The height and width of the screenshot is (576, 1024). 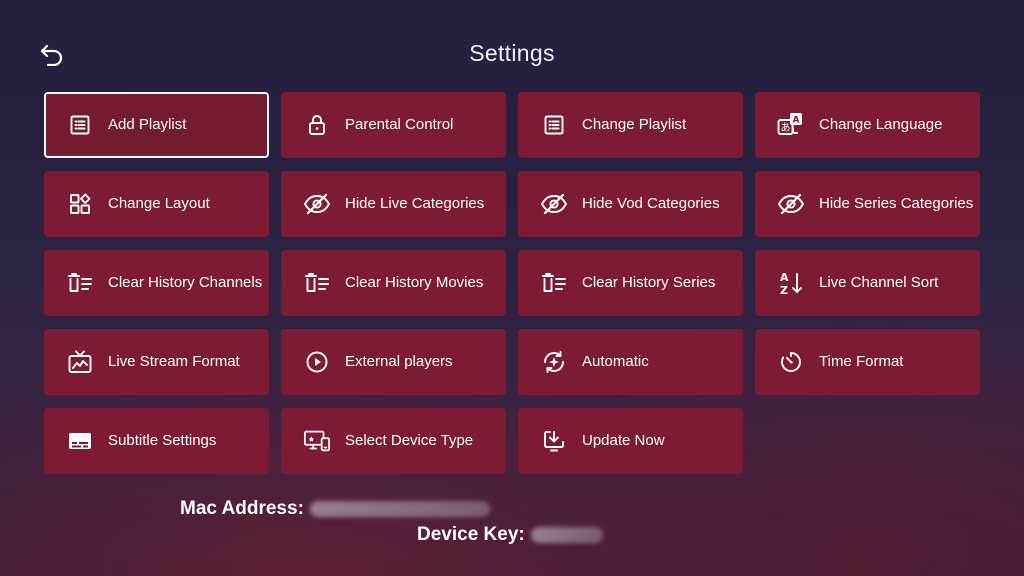 I want to click on sort-az-icon: AZ, so click(x=791, y=283).